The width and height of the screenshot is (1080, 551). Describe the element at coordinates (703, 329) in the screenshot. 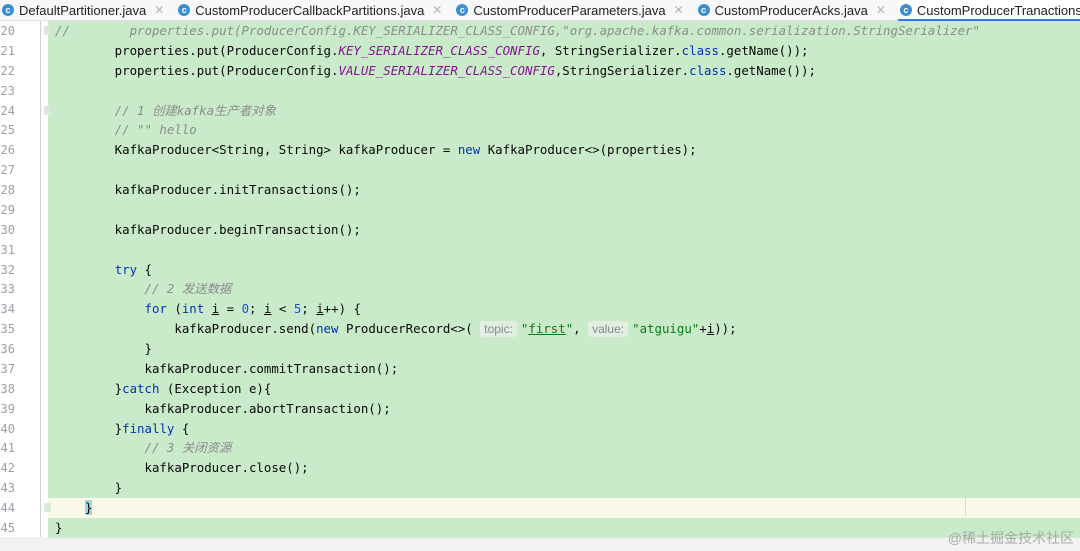

I see `code-token: +` at that location.